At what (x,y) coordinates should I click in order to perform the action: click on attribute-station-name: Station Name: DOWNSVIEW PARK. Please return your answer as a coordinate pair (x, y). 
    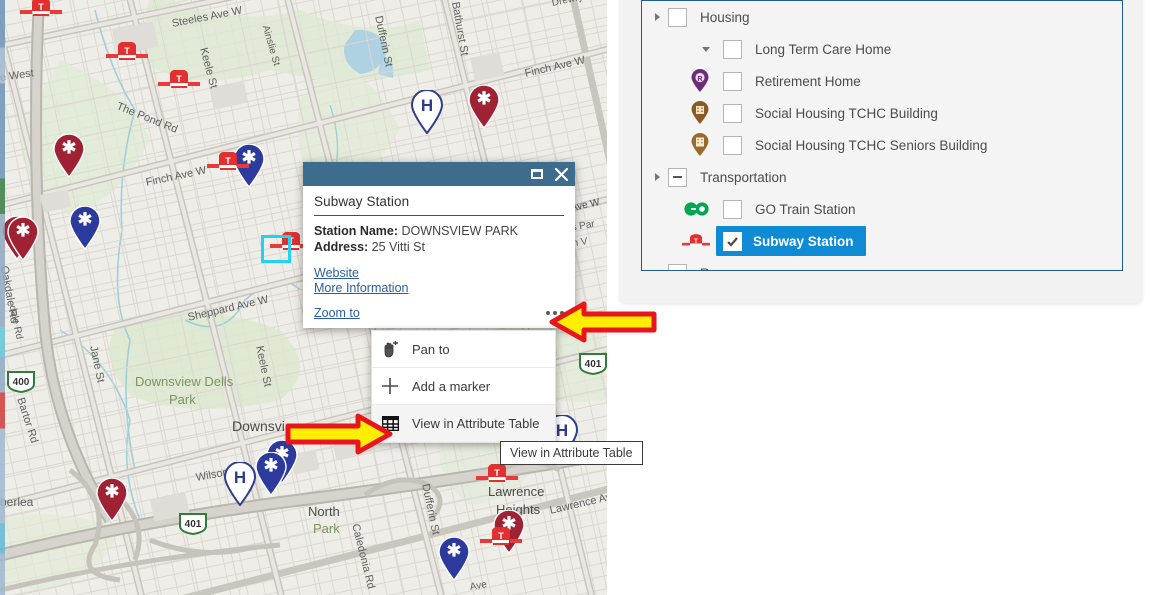
    Looking at the image, I should click on (439, 231).